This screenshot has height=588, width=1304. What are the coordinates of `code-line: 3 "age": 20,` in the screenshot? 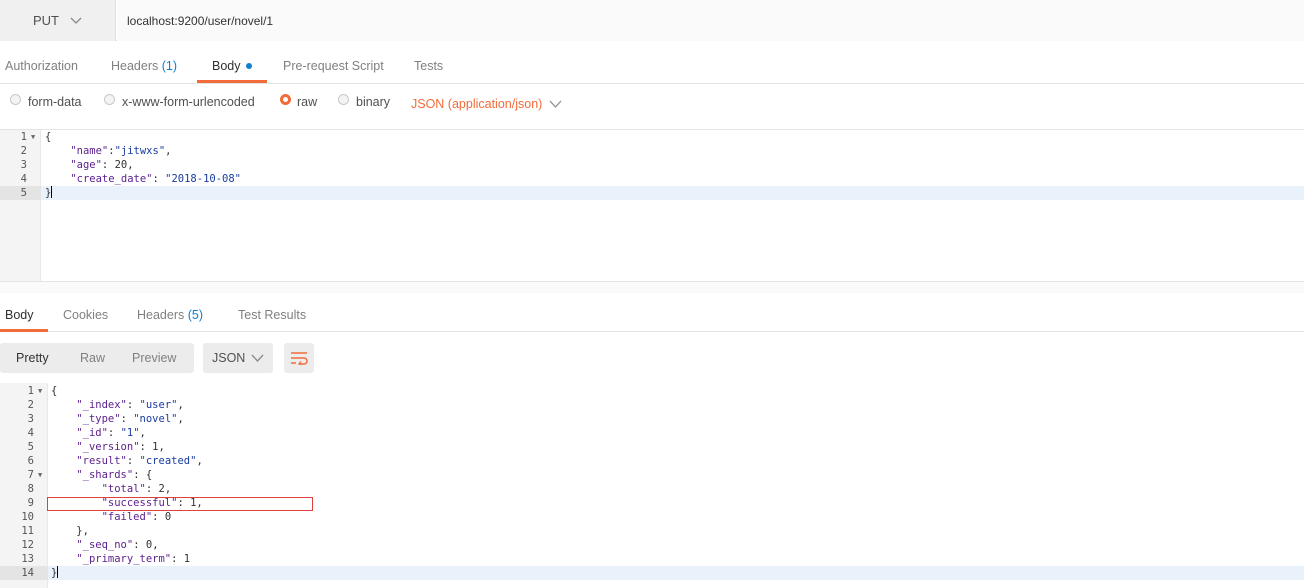 It's located at (652, 165).